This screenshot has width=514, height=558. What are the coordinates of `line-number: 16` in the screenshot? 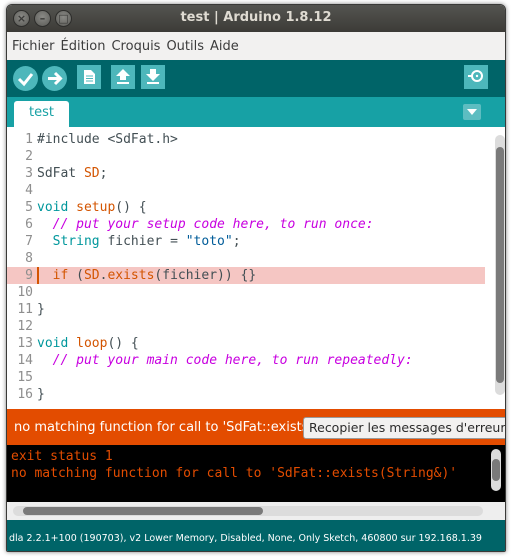 It's located at (25, 394).